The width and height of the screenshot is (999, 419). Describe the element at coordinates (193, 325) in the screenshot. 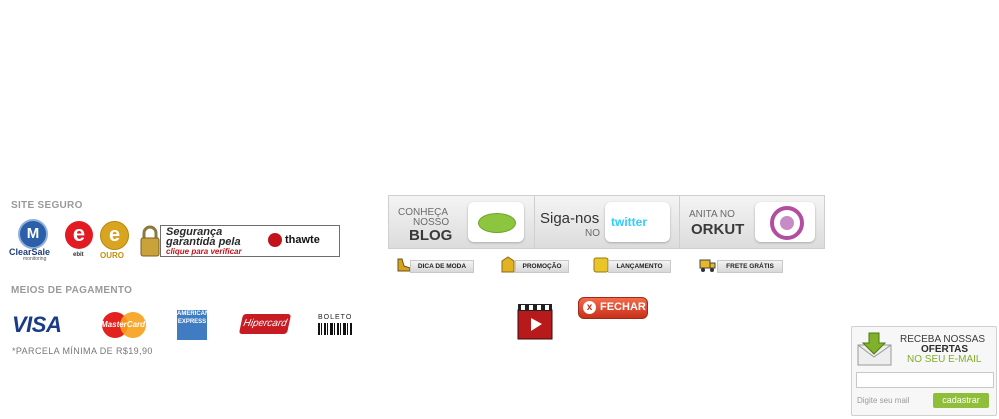

I see `amex-logo: AMERICAN EXPRESS` at that location.